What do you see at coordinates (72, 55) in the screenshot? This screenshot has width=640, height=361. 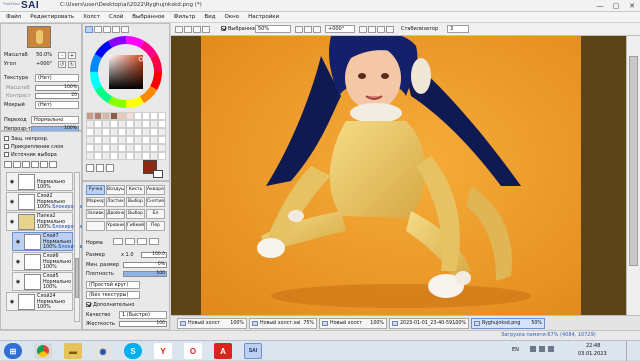 I see `zoom-in-button: +` at bounding box center [72, 55].